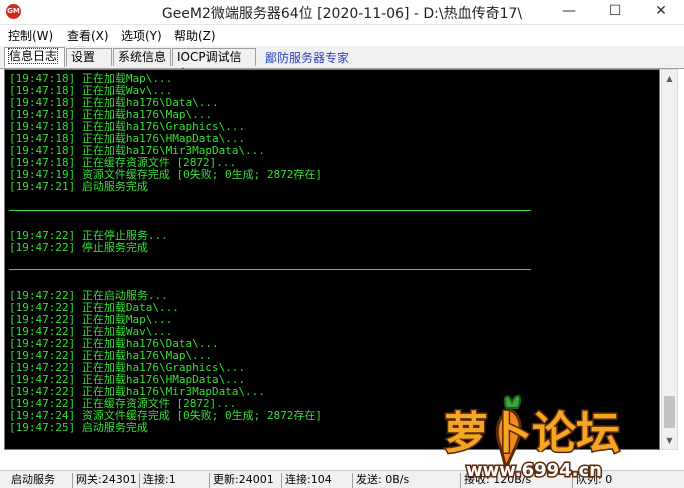 This screenshot has width=684, height=488. Describe the element at coordinates (78, 247) in the screenshot. I see `log-line: [19:47:22] 停止服务完成` at that location.